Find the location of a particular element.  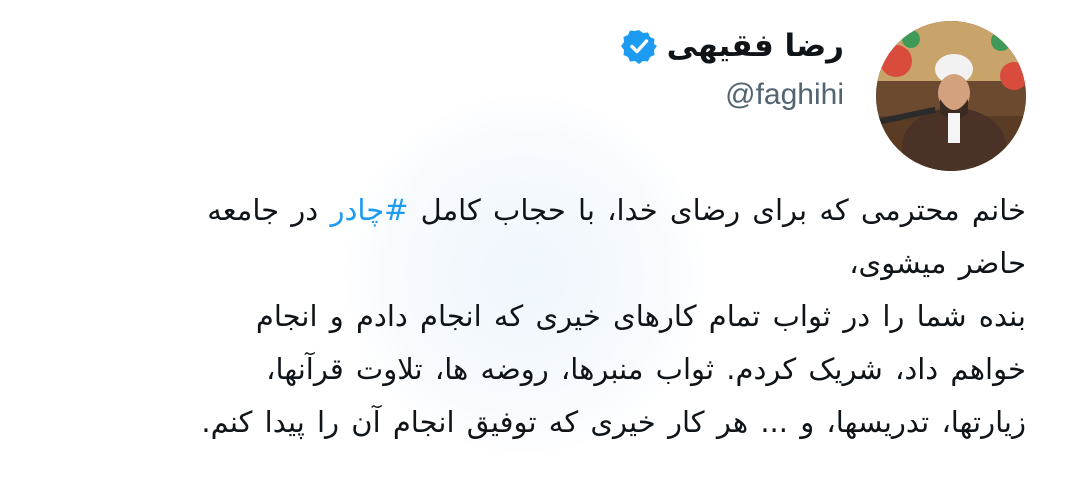

author-name-row: رضا فقیهی is located at coordinates (732, 46).